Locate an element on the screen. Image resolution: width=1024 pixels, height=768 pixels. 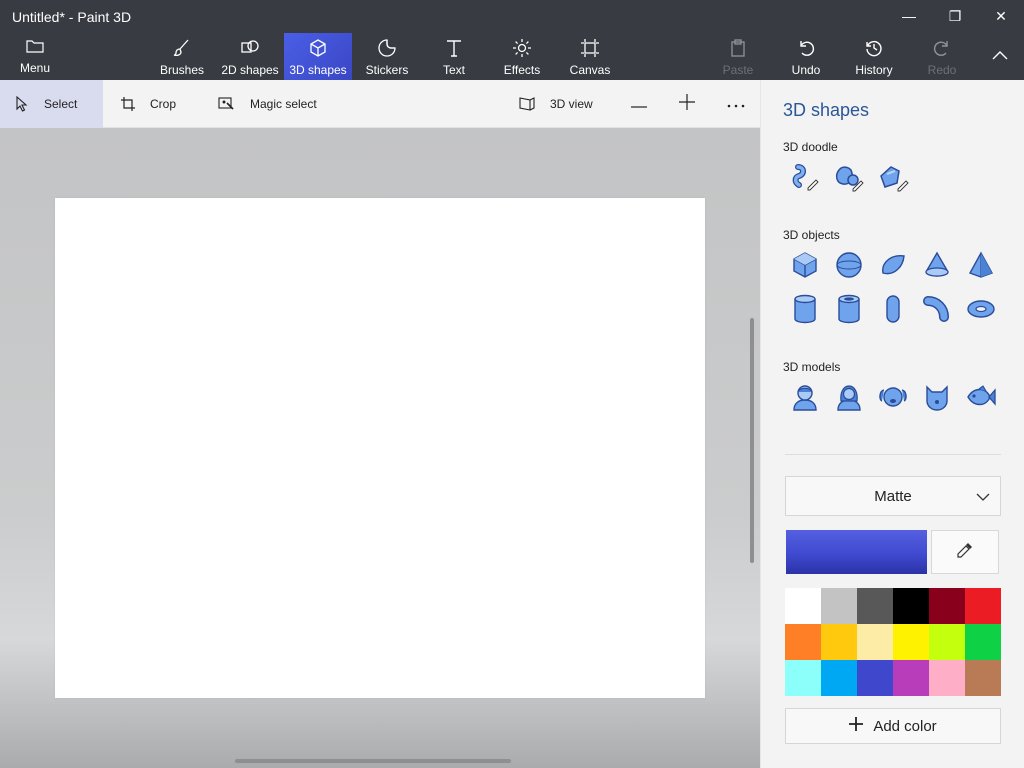
cone-shape-icon is located at coordinates (937, 267).